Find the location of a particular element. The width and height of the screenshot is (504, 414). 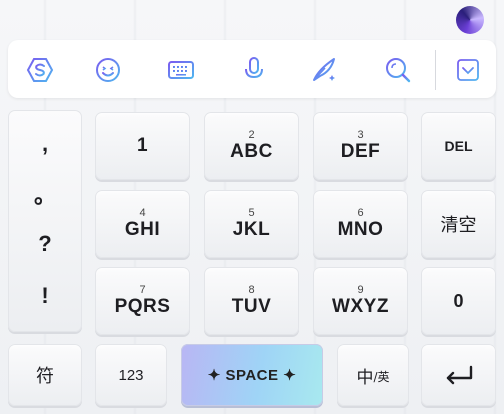

key-2: 2 ABC is located at coordinates (251, 146).